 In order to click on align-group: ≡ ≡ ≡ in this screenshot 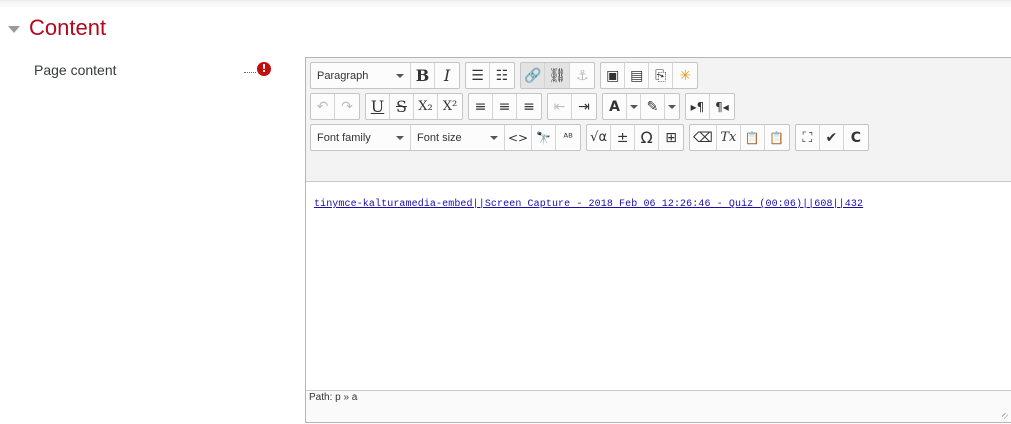, I will do `click(505, 106)`.